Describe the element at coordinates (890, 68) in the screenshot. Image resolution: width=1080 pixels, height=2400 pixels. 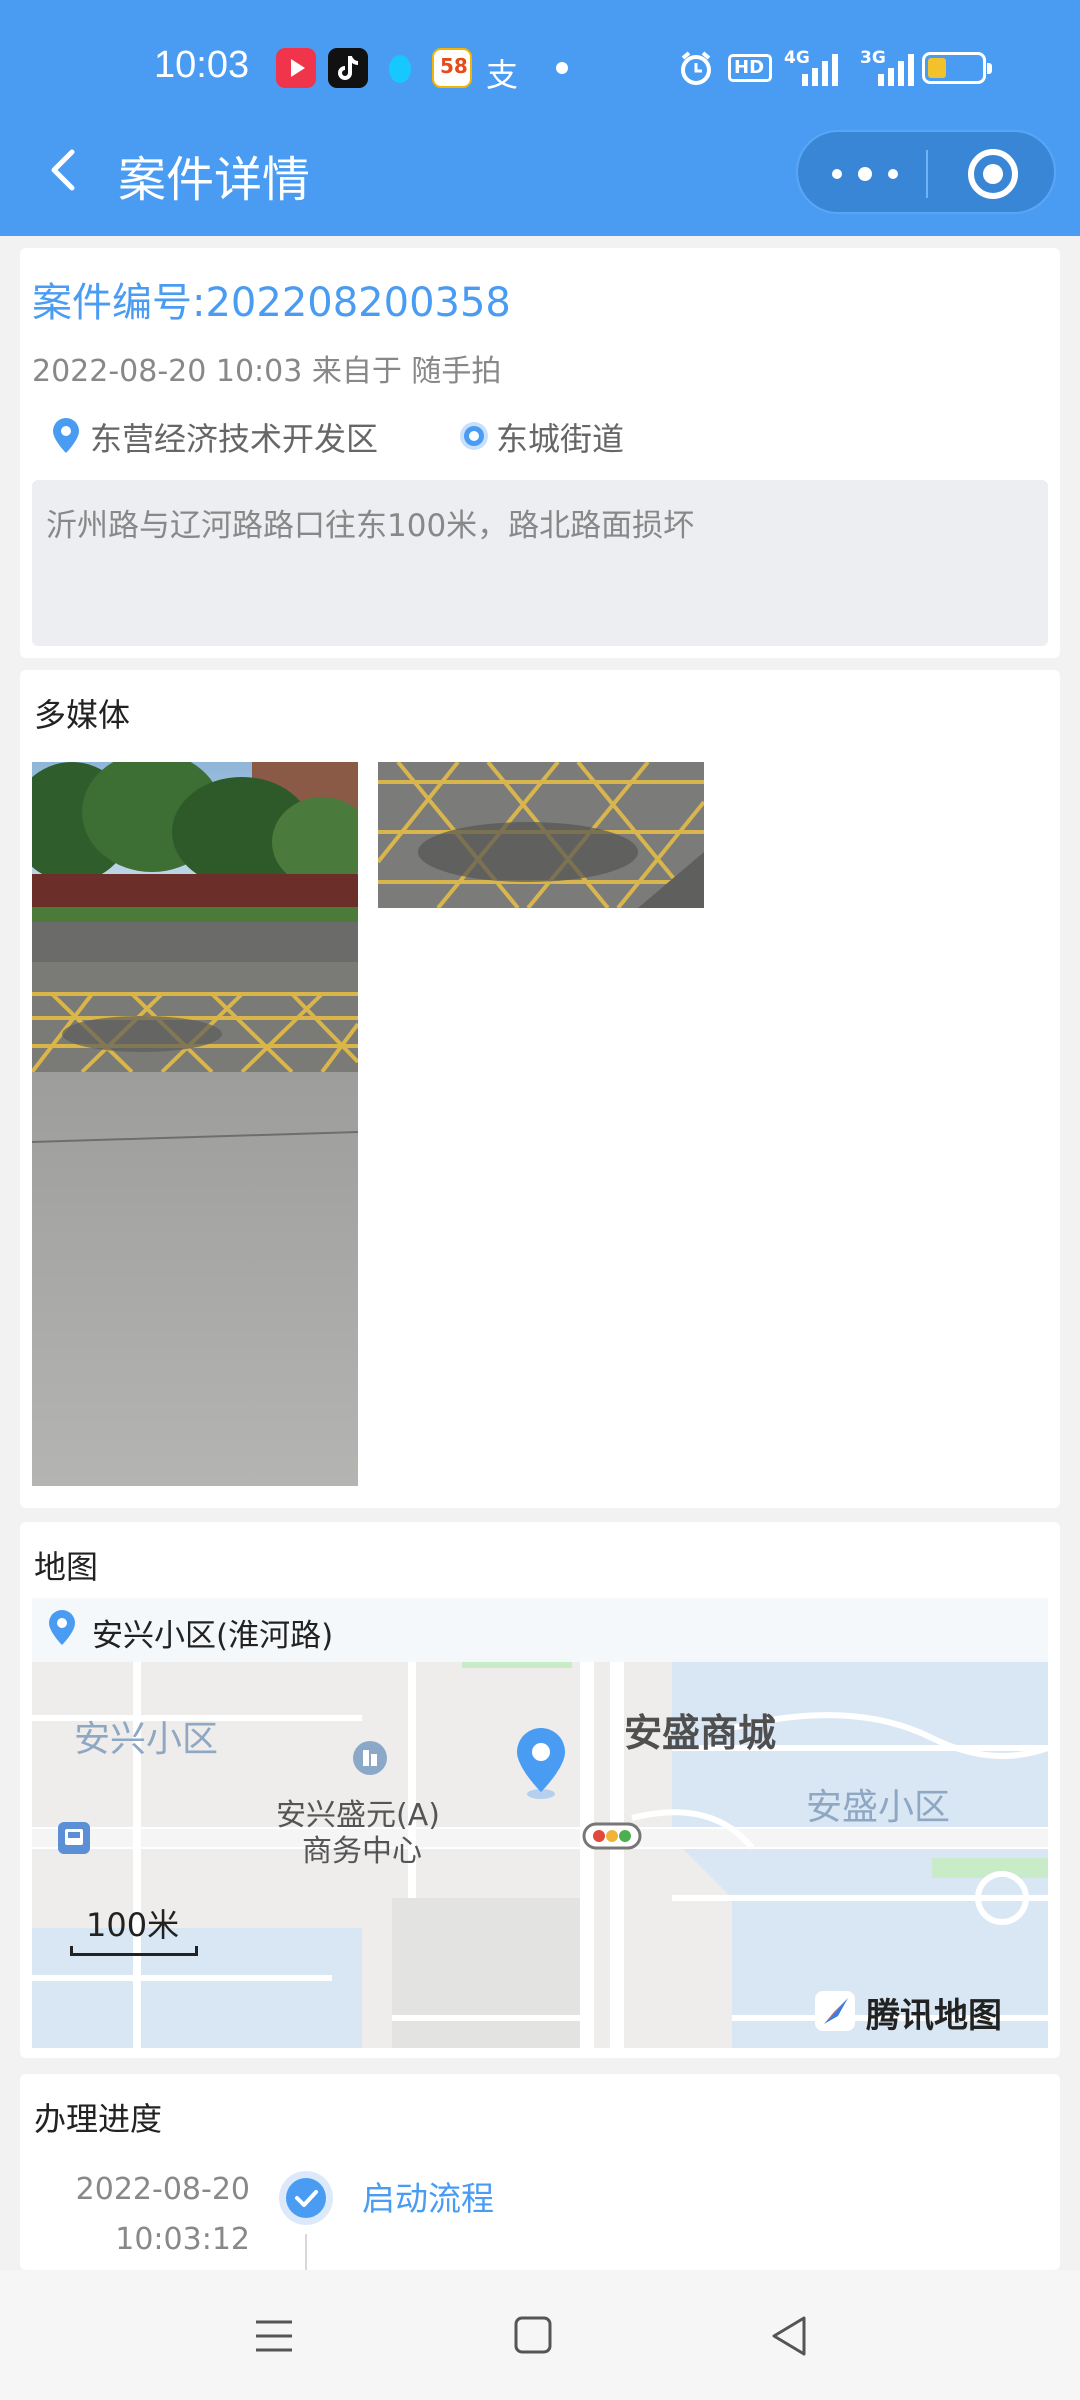
I see `signal-3g: 3G` at that location.